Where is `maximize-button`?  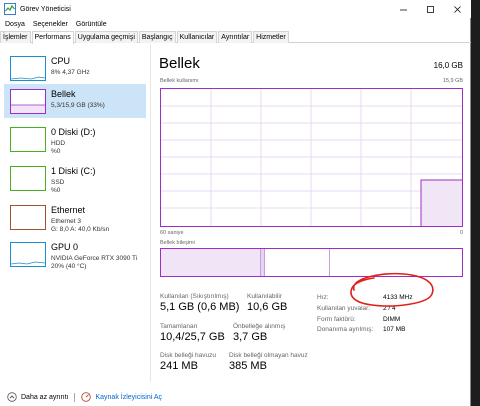
maximize-button is located at coordinates (430, 9).